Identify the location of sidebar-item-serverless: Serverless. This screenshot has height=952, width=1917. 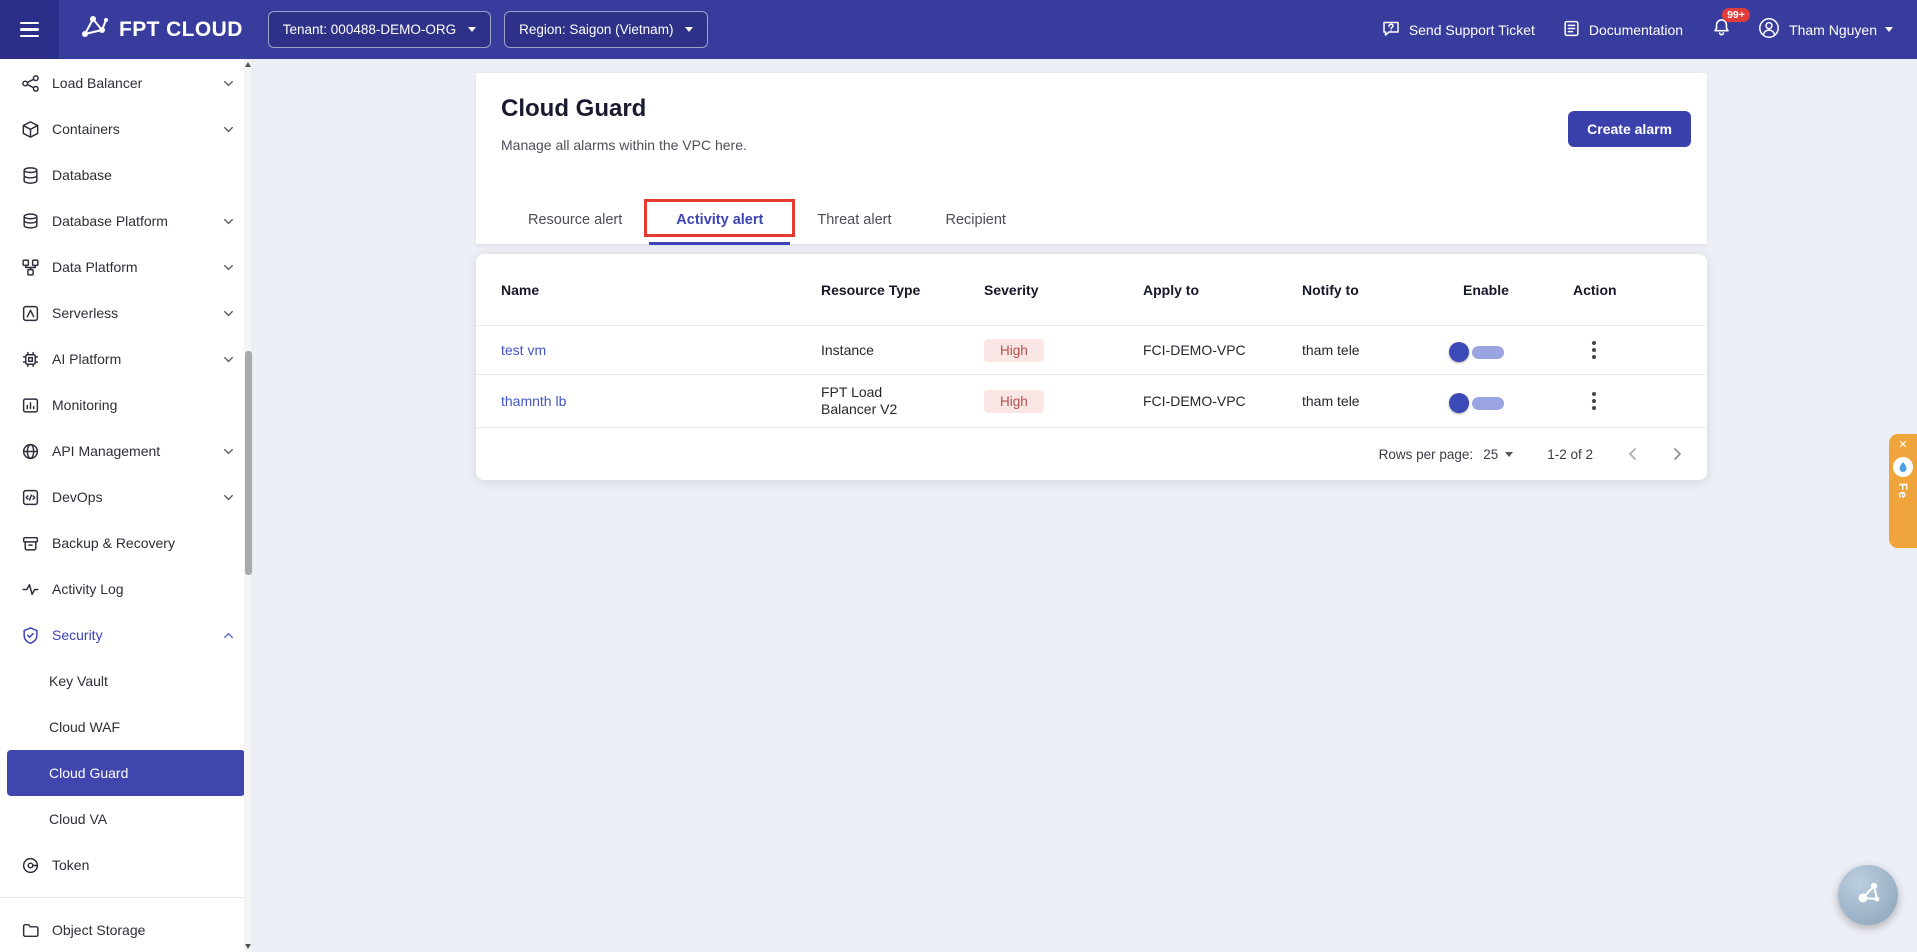
(126, 313).